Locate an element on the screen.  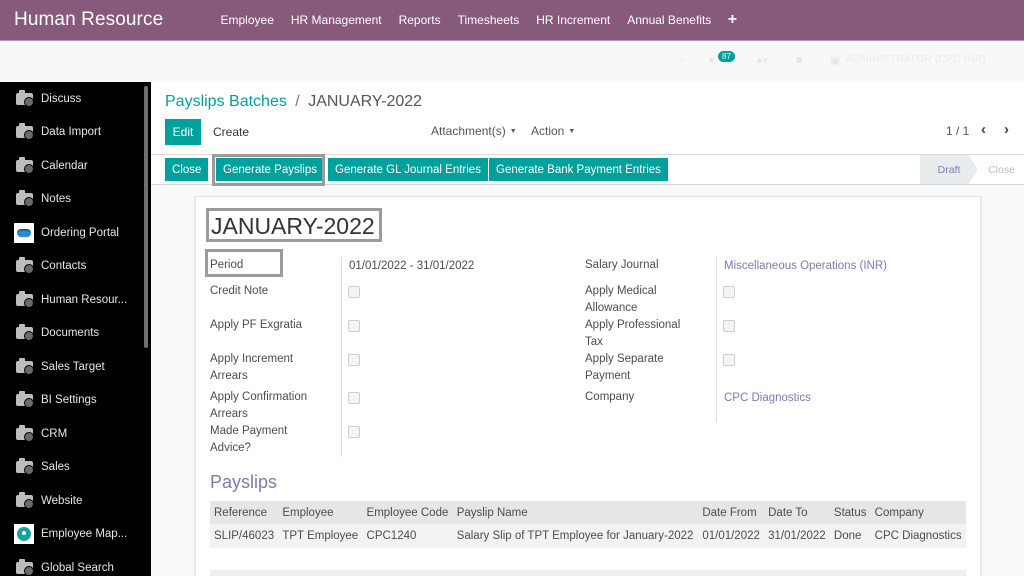
edit-button: Edit is located at coordinates (183, 132).